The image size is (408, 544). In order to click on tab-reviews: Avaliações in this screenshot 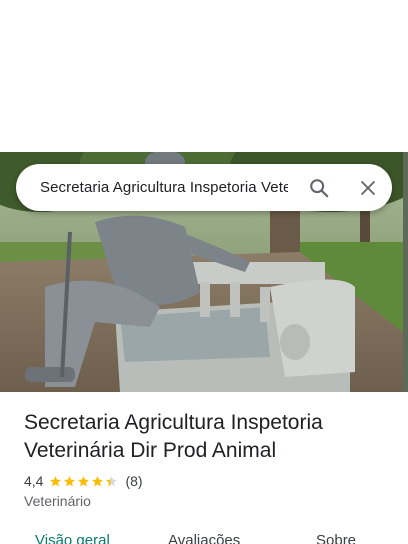, I will do `click(204, 538)`.